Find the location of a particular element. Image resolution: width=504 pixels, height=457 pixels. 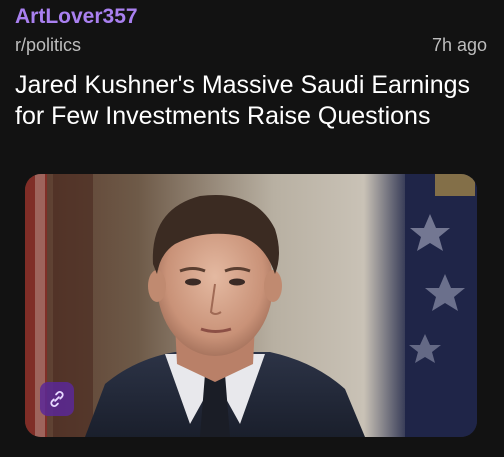

bottom-spacer is located at coordinates (252, 452).